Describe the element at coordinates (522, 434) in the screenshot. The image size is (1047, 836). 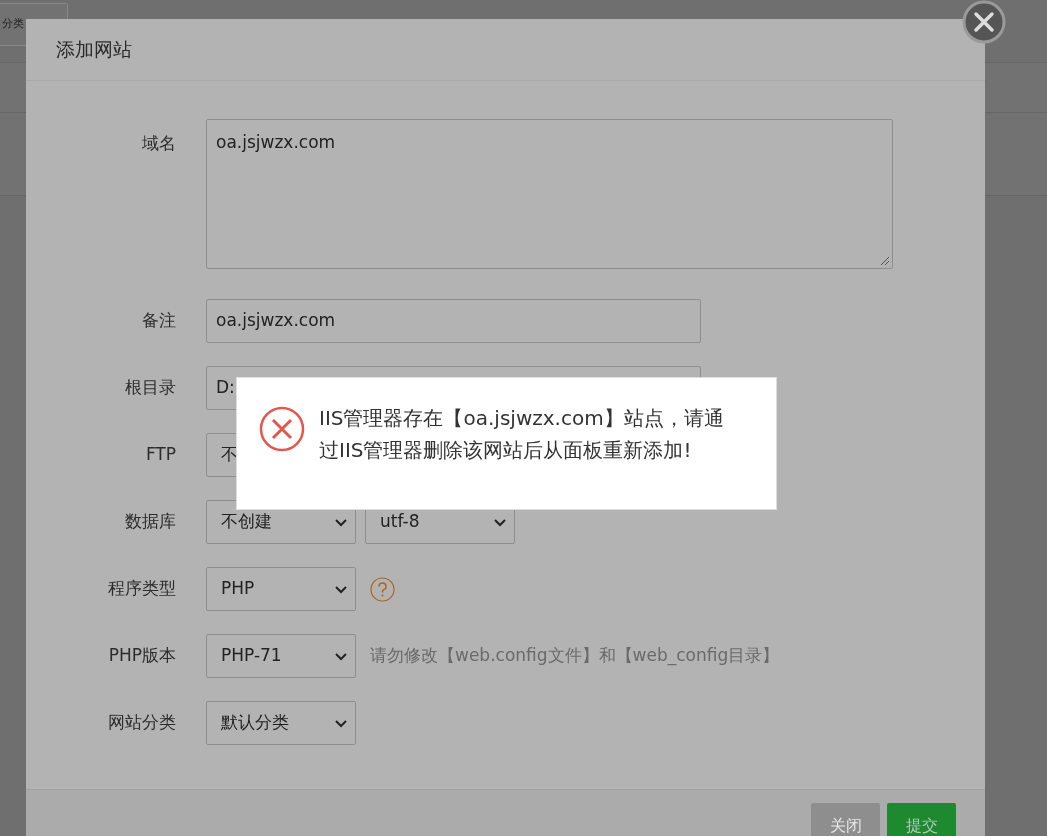
I see `alert-message: IIS管理器存在【oa.jsjwzx.com】站点，请通过IIS管理器删除该网站后从面板重新添加!` at that location.